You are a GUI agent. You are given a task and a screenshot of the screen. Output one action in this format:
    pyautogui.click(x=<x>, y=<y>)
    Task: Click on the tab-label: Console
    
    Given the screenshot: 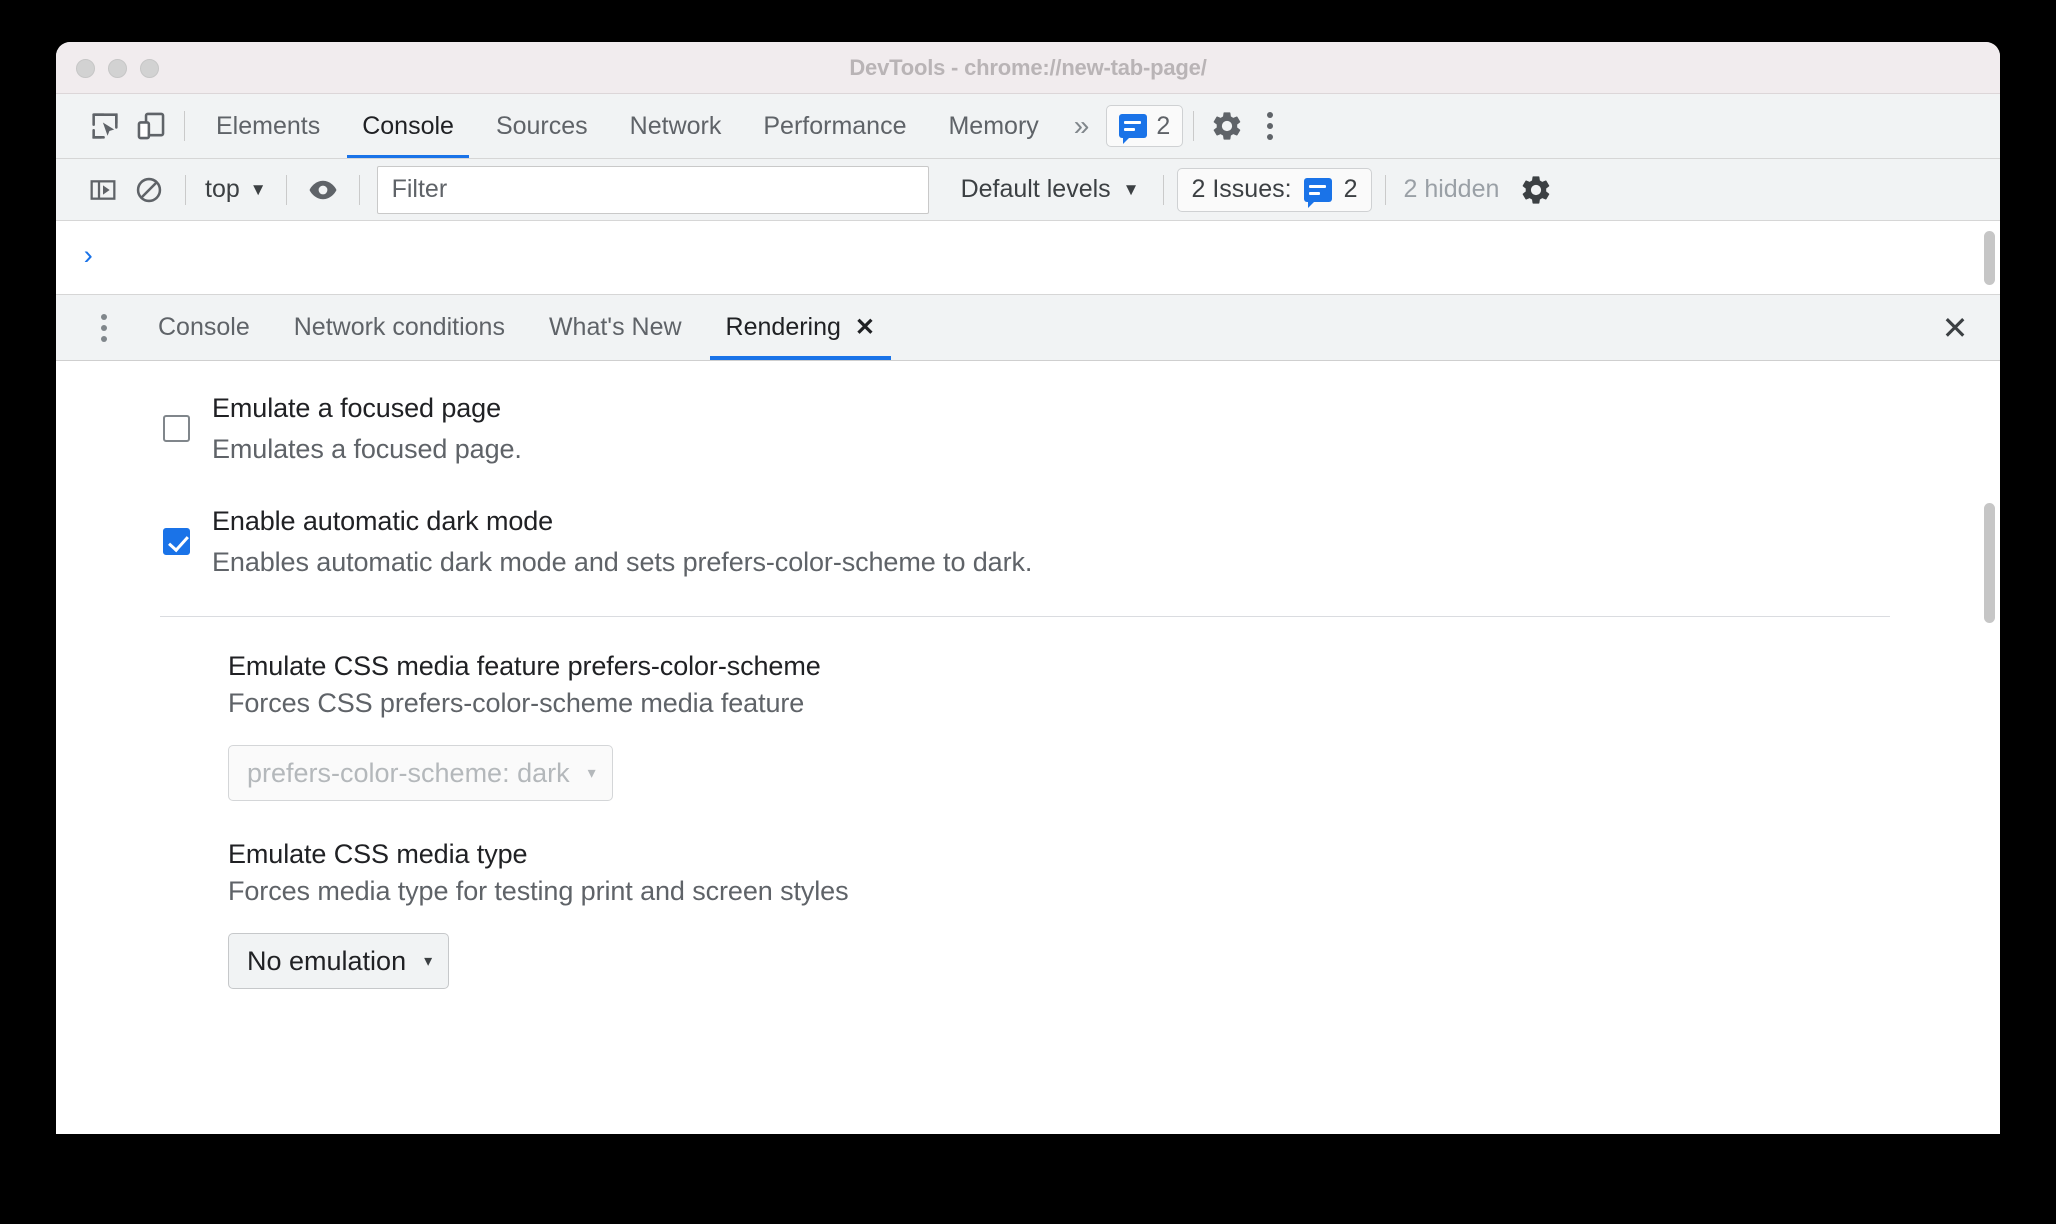 What is the action you would take?
    pyautogui.click(x=408, y=125)
    